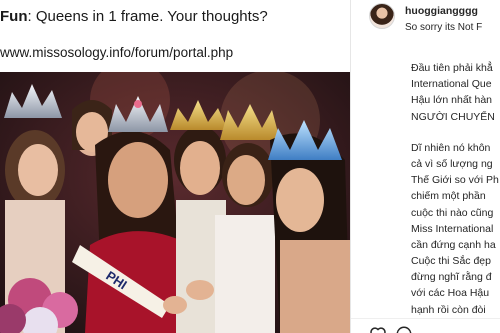 This screenshot has height=333, width=500. Describe the element at coordinates (441, 11) in the screenshot. I see `username: huoggiangggg` at that location.